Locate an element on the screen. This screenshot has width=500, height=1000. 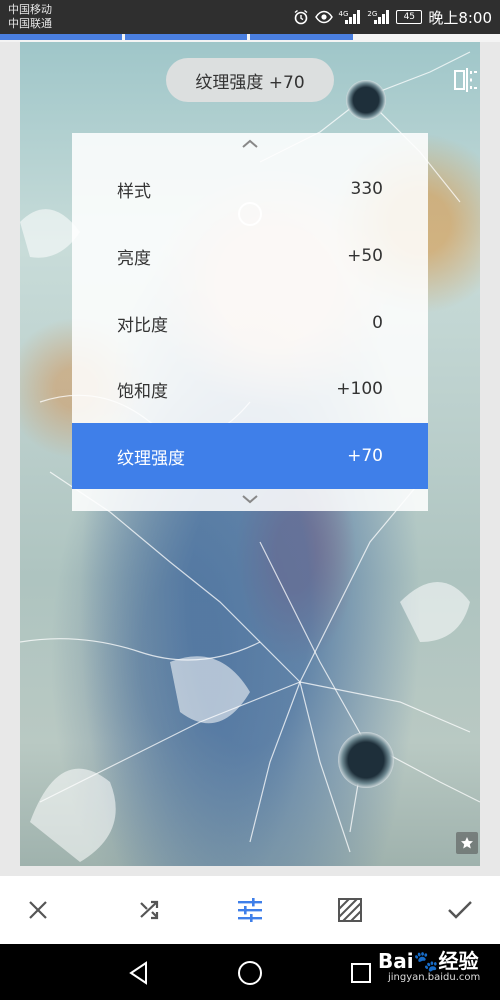
paw-icon: 🐾 is located at coordinates (426, 961).